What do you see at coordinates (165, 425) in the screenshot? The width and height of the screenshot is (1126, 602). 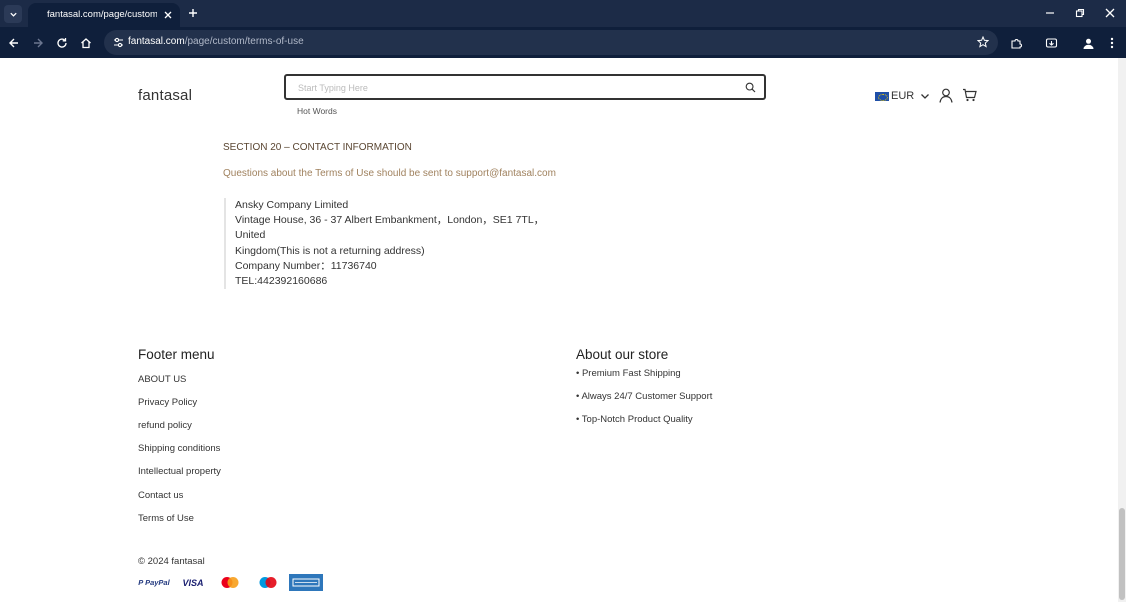 I see `footer-link-refund-policy: refund policy` at bounding box center [165, 425].